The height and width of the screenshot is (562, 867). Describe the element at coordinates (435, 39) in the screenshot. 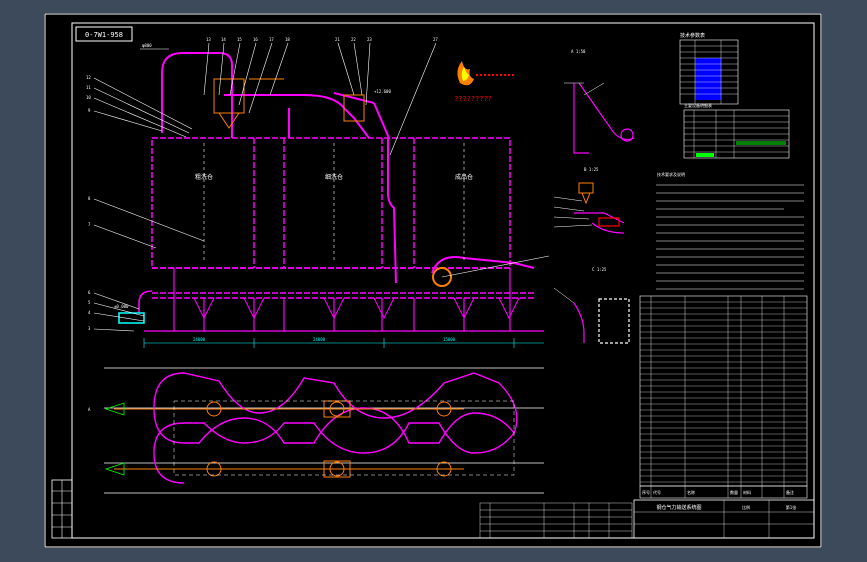

I see `svg-text: 27` at that location.